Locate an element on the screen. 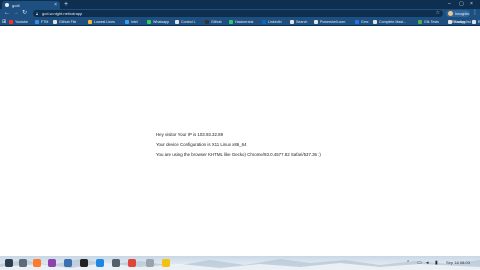  network-icon: ▭ is located at coordinates (419, 263).